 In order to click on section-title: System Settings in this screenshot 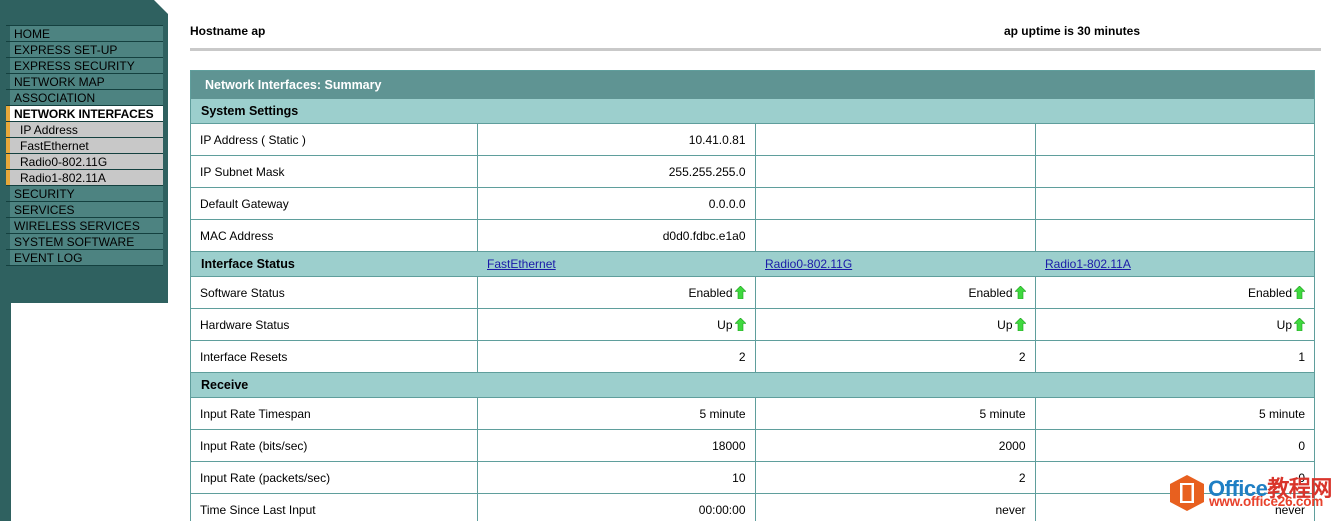, I will do `click(334, 111)`.